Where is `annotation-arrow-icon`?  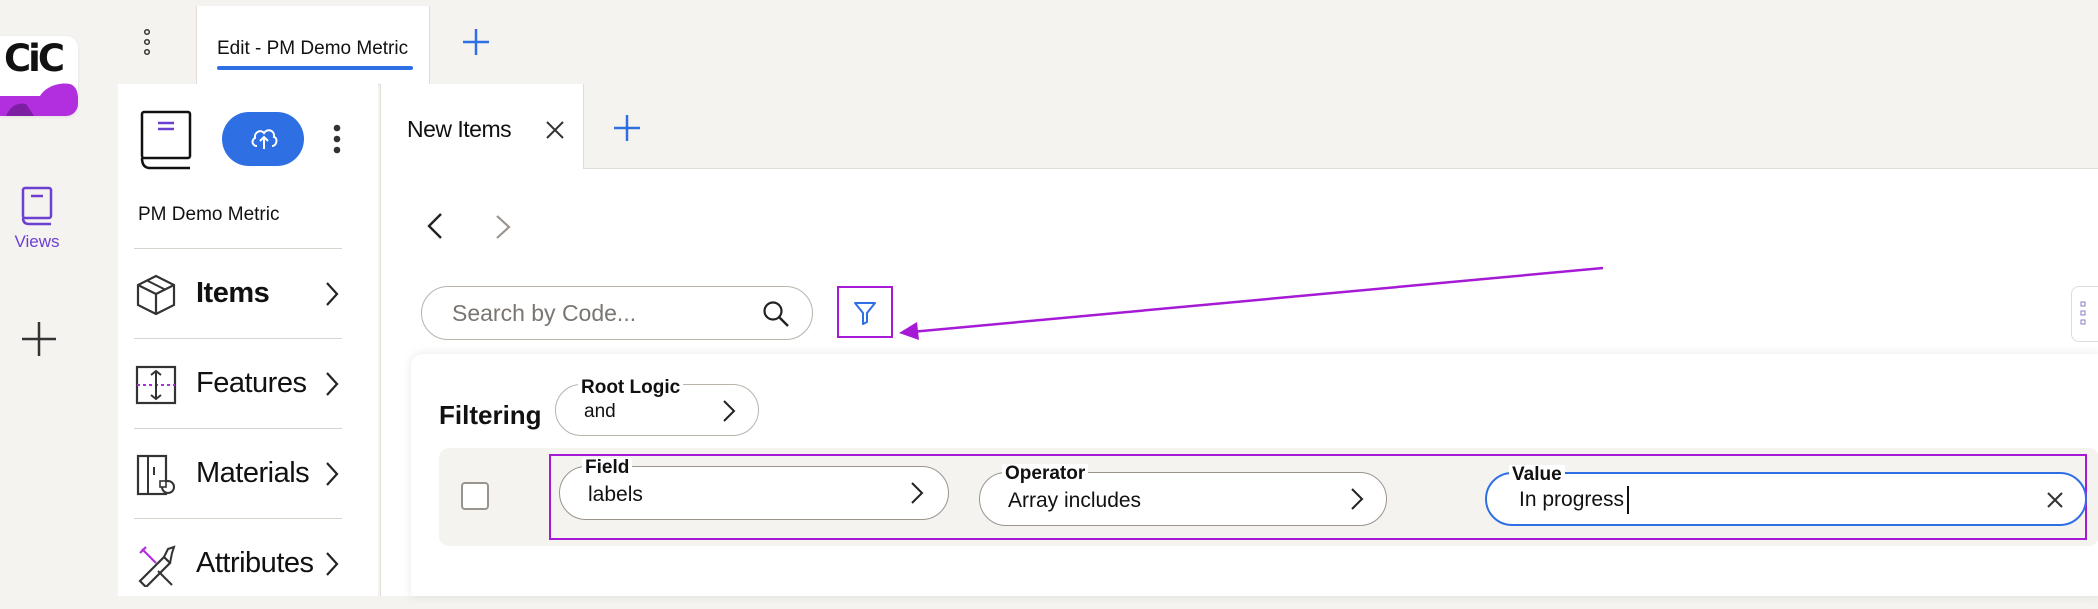 annotation-arrow-icon is located at coordinates (1251, 303).